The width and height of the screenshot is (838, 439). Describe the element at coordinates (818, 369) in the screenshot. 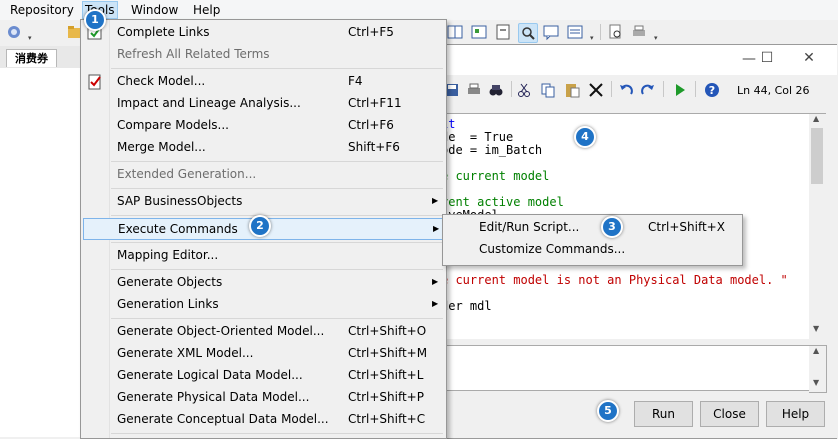

I see `output-vertical-scrollbar: ▲ ▼` at that location.